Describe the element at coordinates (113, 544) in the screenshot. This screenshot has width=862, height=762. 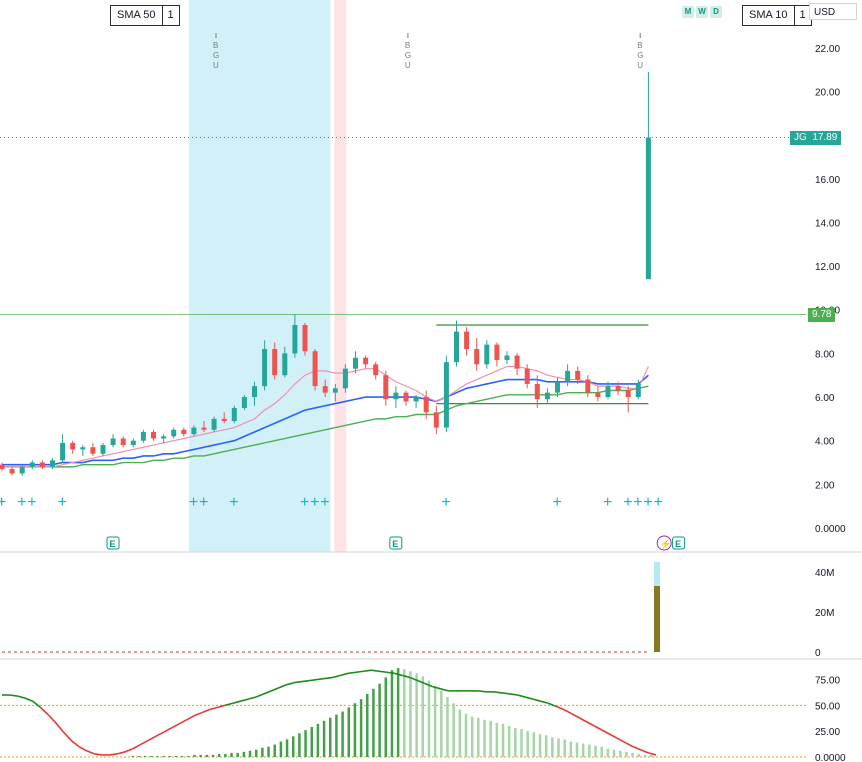
I see `earnings-label: E` at that location.